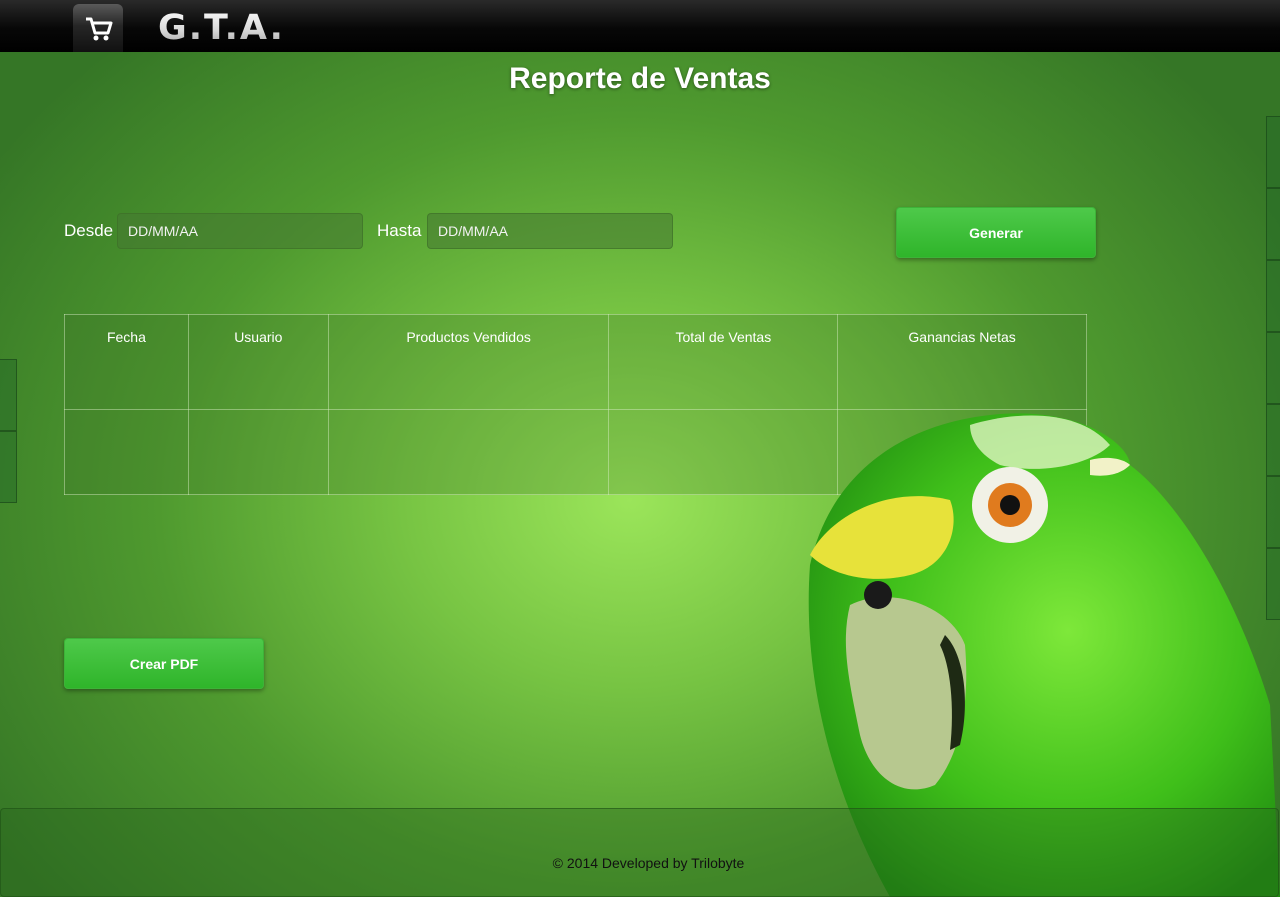 This screenshot has width=1280, height=897. What do you see at coordinates (723, 362) in the screenshot?
I see `column-header-total-ventas: Total de Ventas` at bounding box center [723, 362].